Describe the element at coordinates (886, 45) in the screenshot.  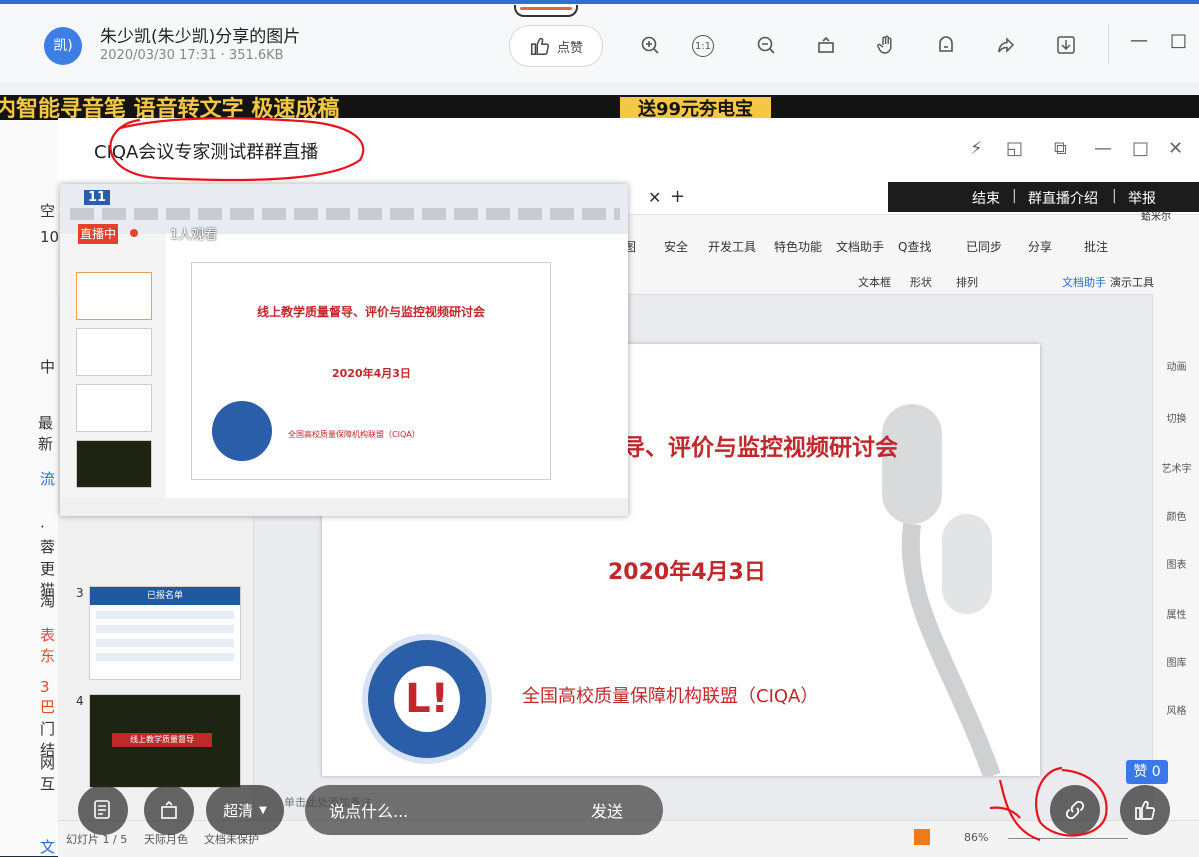
I see `hand-icon` at that location.